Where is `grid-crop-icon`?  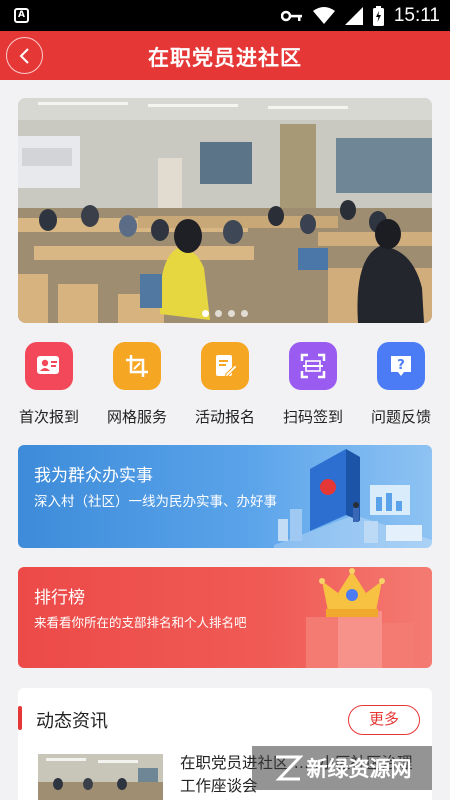
grid-crop-icon is located at coordinates (137, 366).